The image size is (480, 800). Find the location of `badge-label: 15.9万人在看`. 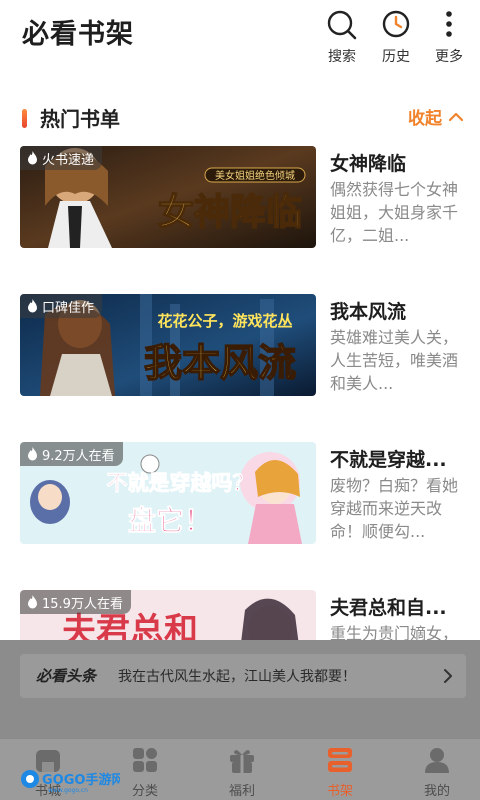

badge-label: 15.9万人在看 is located at coordinates (82, 604).